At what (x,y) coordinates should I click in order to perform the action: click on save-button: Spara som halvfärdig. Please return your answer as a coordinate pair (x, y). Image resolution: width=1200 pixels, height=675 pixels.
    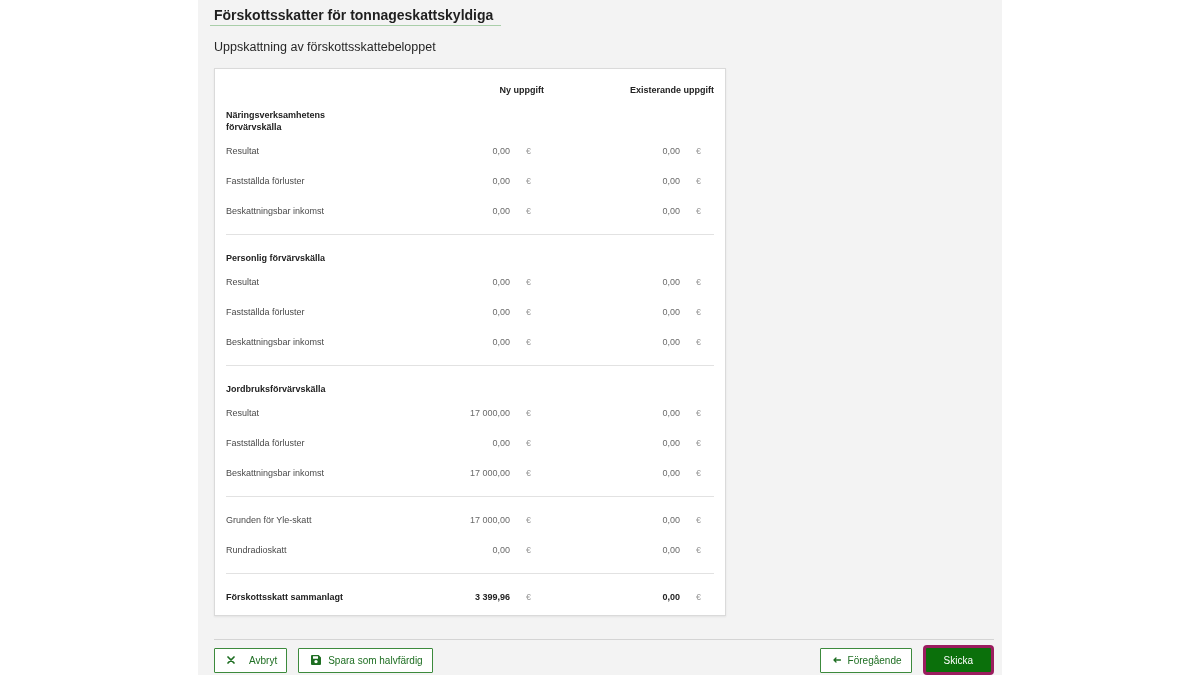
    Looking at the image, I should click on (365, 660).